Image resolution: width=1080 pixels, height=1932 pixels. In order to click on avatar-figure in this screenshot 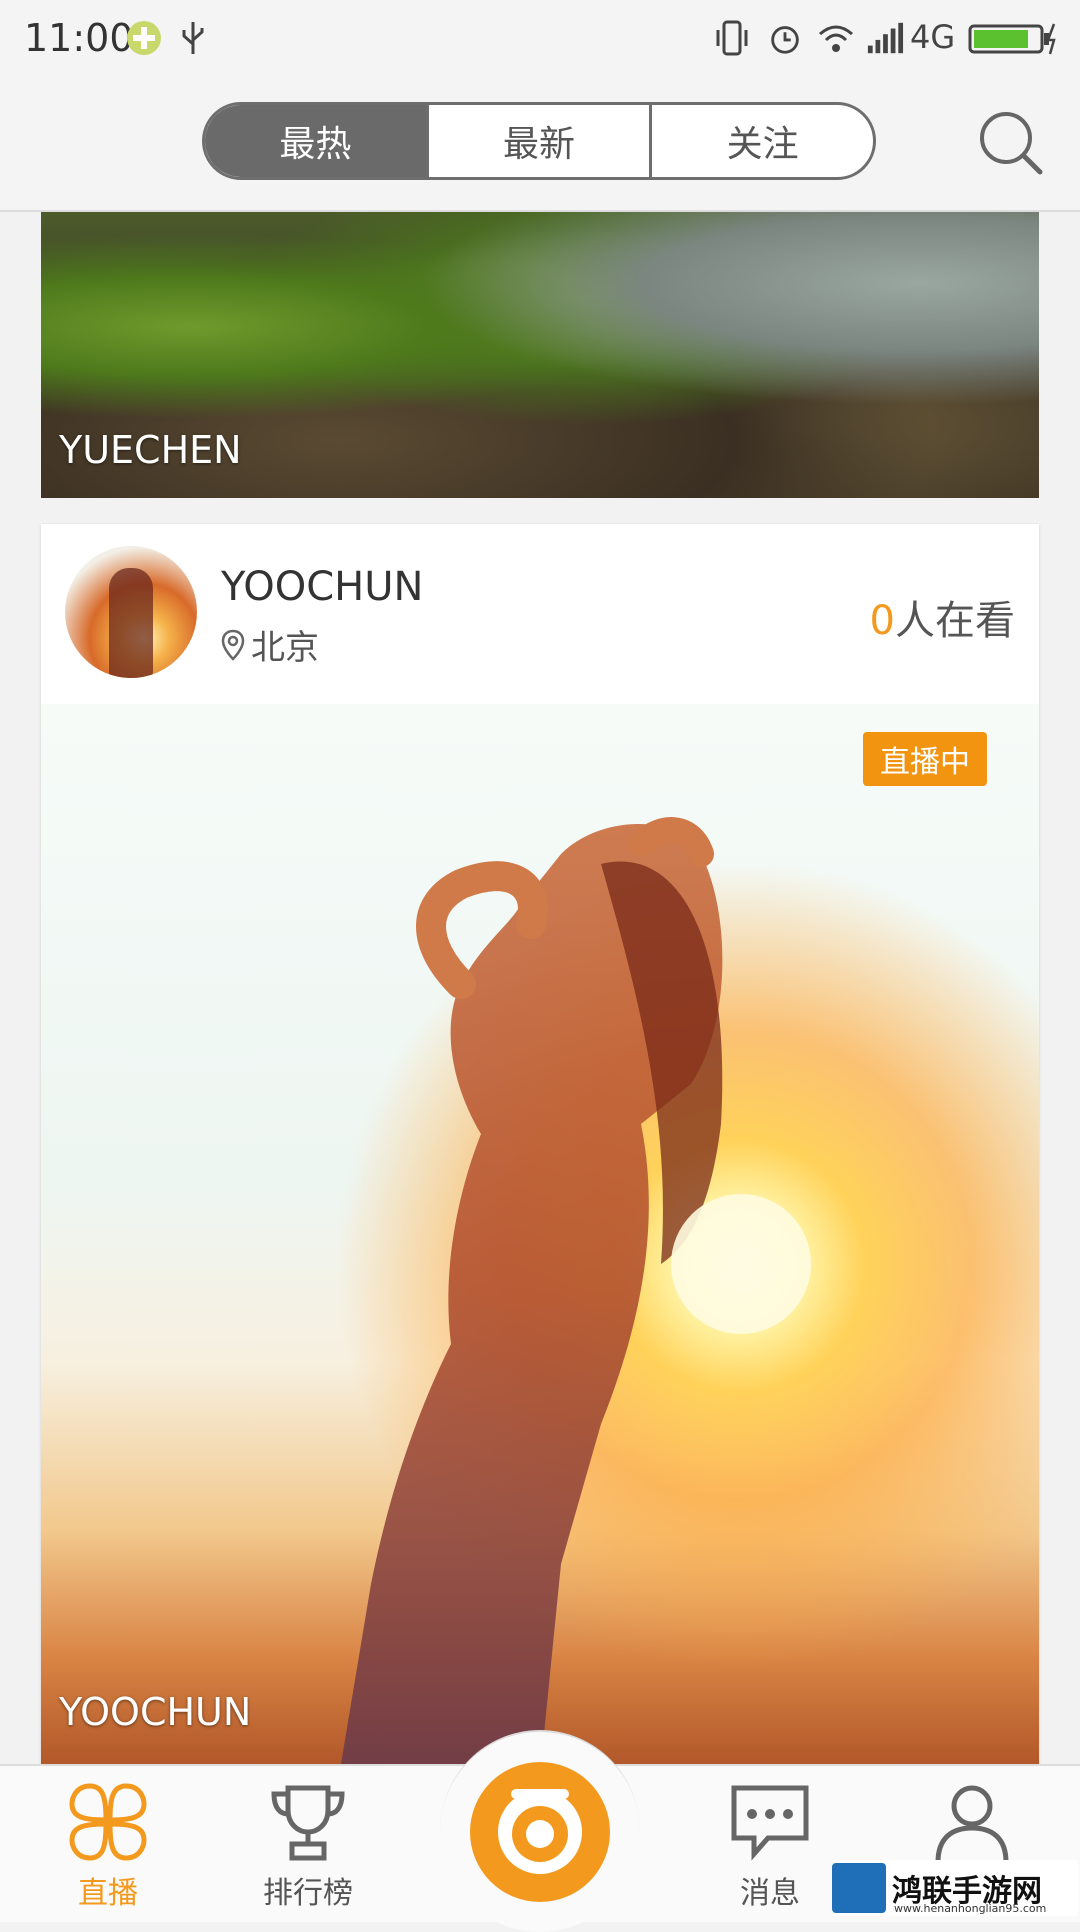, I will do `click(131, 623)`.